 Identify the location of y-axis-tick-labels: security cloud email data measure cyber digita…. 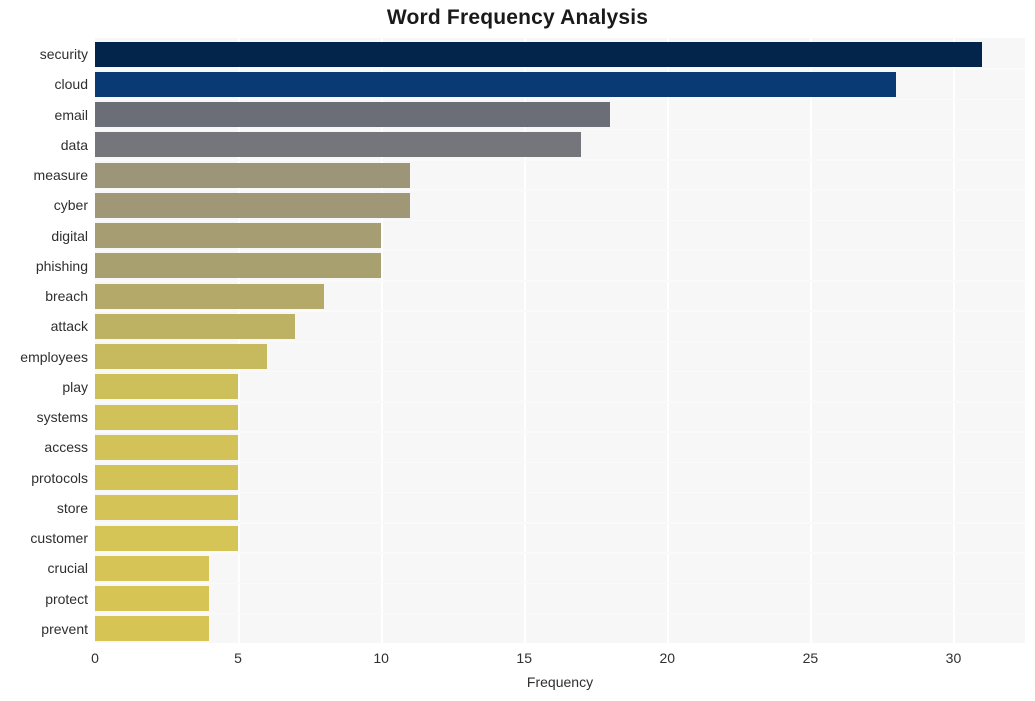
(44, 340).